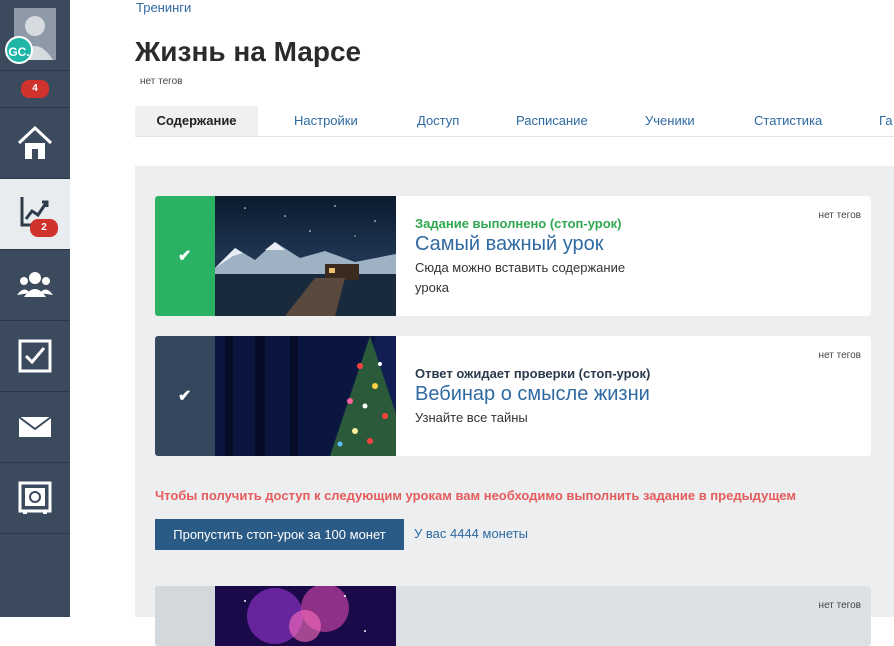  What do you see at coordinates (438, 121) in the screenshot?
I see `tab-access: Доступ` at bounding box center [438, 121].